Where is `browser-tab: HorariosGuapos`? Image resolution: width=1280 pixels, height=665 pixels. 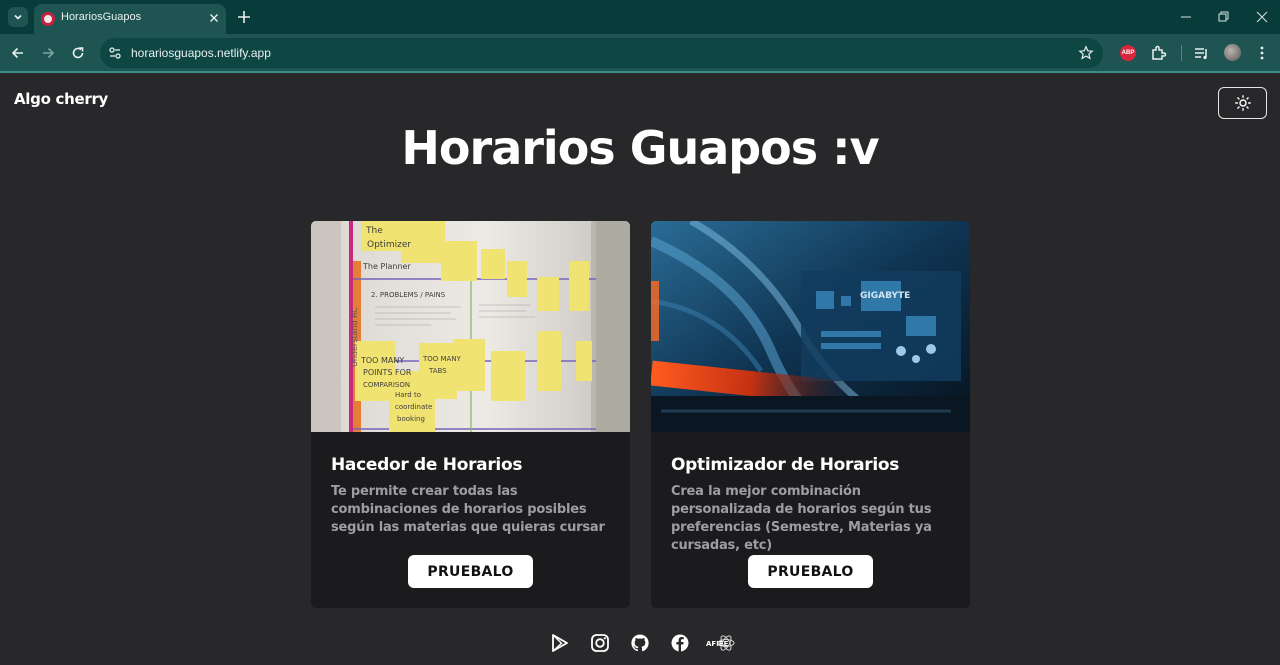 browser-tab: HorariosGuapos is located at coordinates (130, 19).